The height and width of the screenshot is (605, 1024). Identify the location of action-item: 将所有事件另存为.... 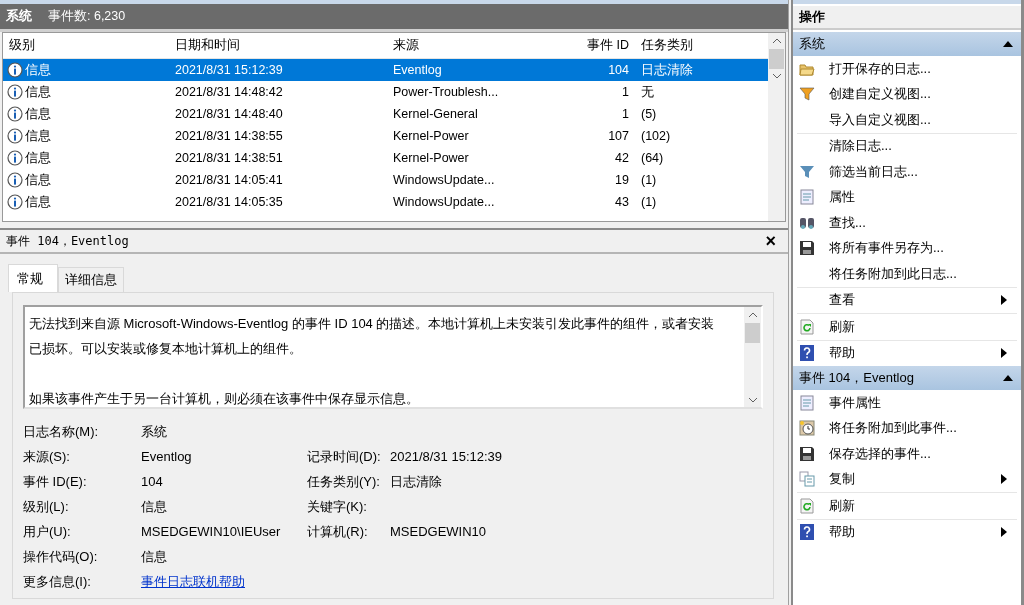
(922, 248).